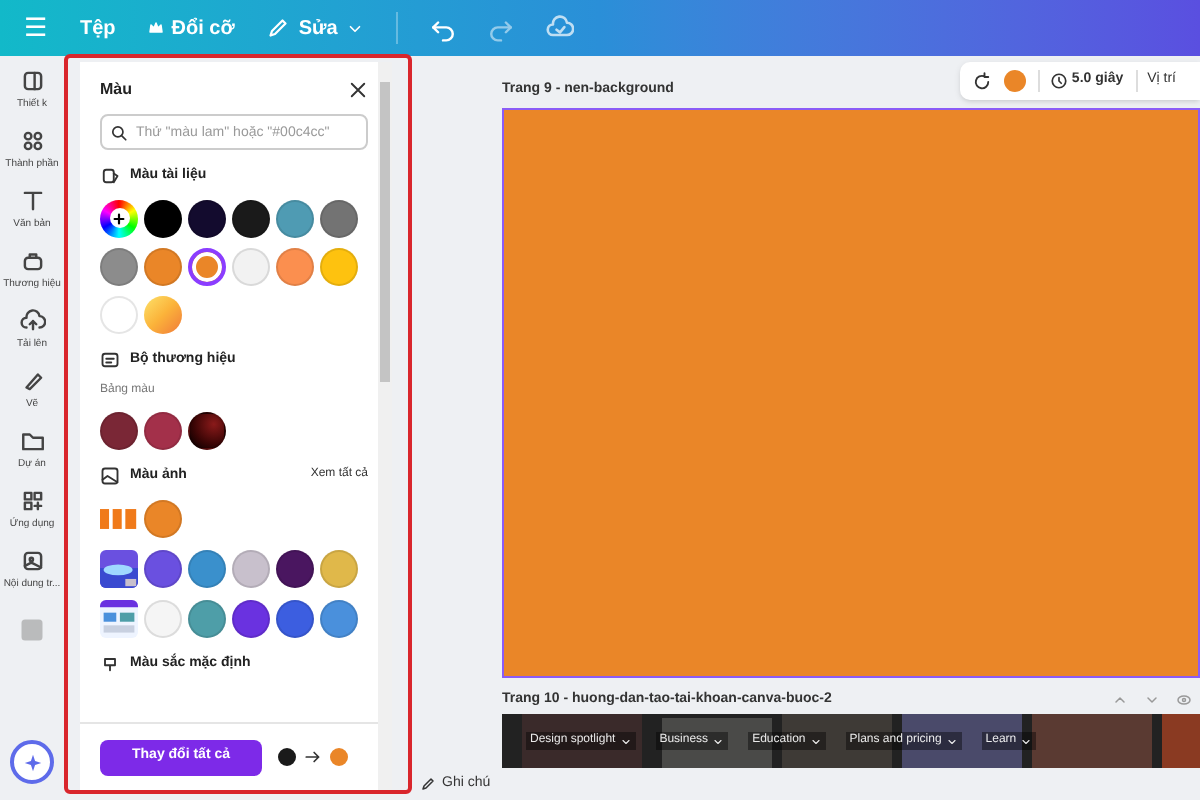 This screenshot has width=1200, height=800. Describe the element at coordinates (116, 90) in the screenshot. I see `panel-title: Màu` at that location.